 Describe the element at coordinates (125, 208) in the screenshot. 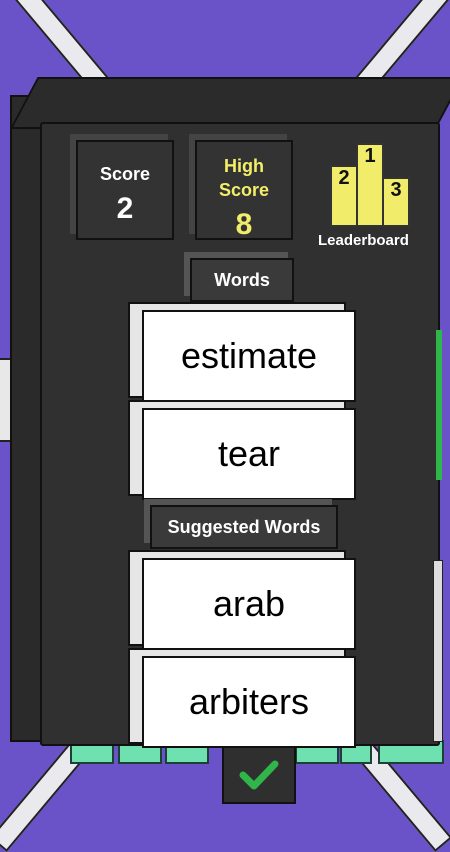

I see `score-value: 2` at that location.